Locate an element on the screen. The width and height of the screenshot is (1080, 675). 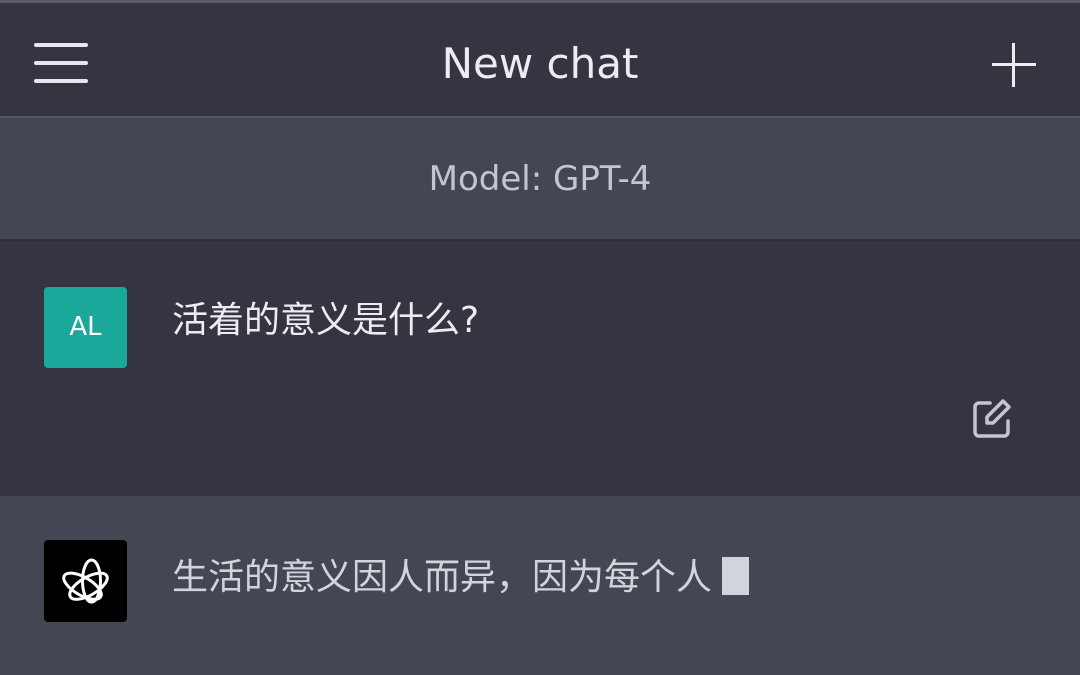
assistant-message-text: 生活的意义因人而异，因为每个人 is located at coordinates (461, 578).